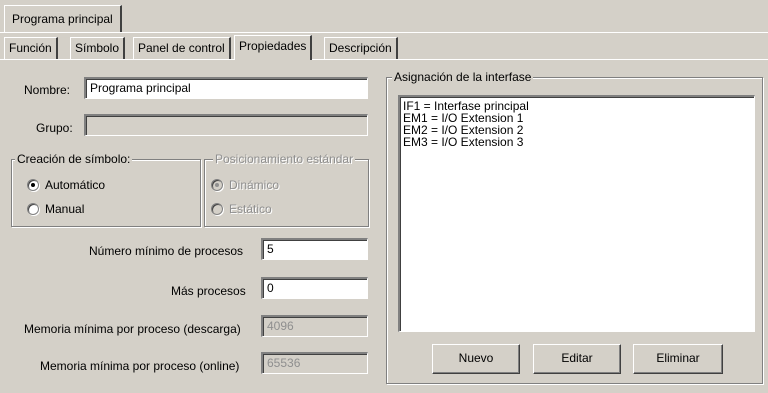 The height and width of the screenshot is (393, 768). Describe the element at coordinates (74, 159) in the screenshot. I see `creacion-simbolo-legend: Creación de símbolo:` at that location.